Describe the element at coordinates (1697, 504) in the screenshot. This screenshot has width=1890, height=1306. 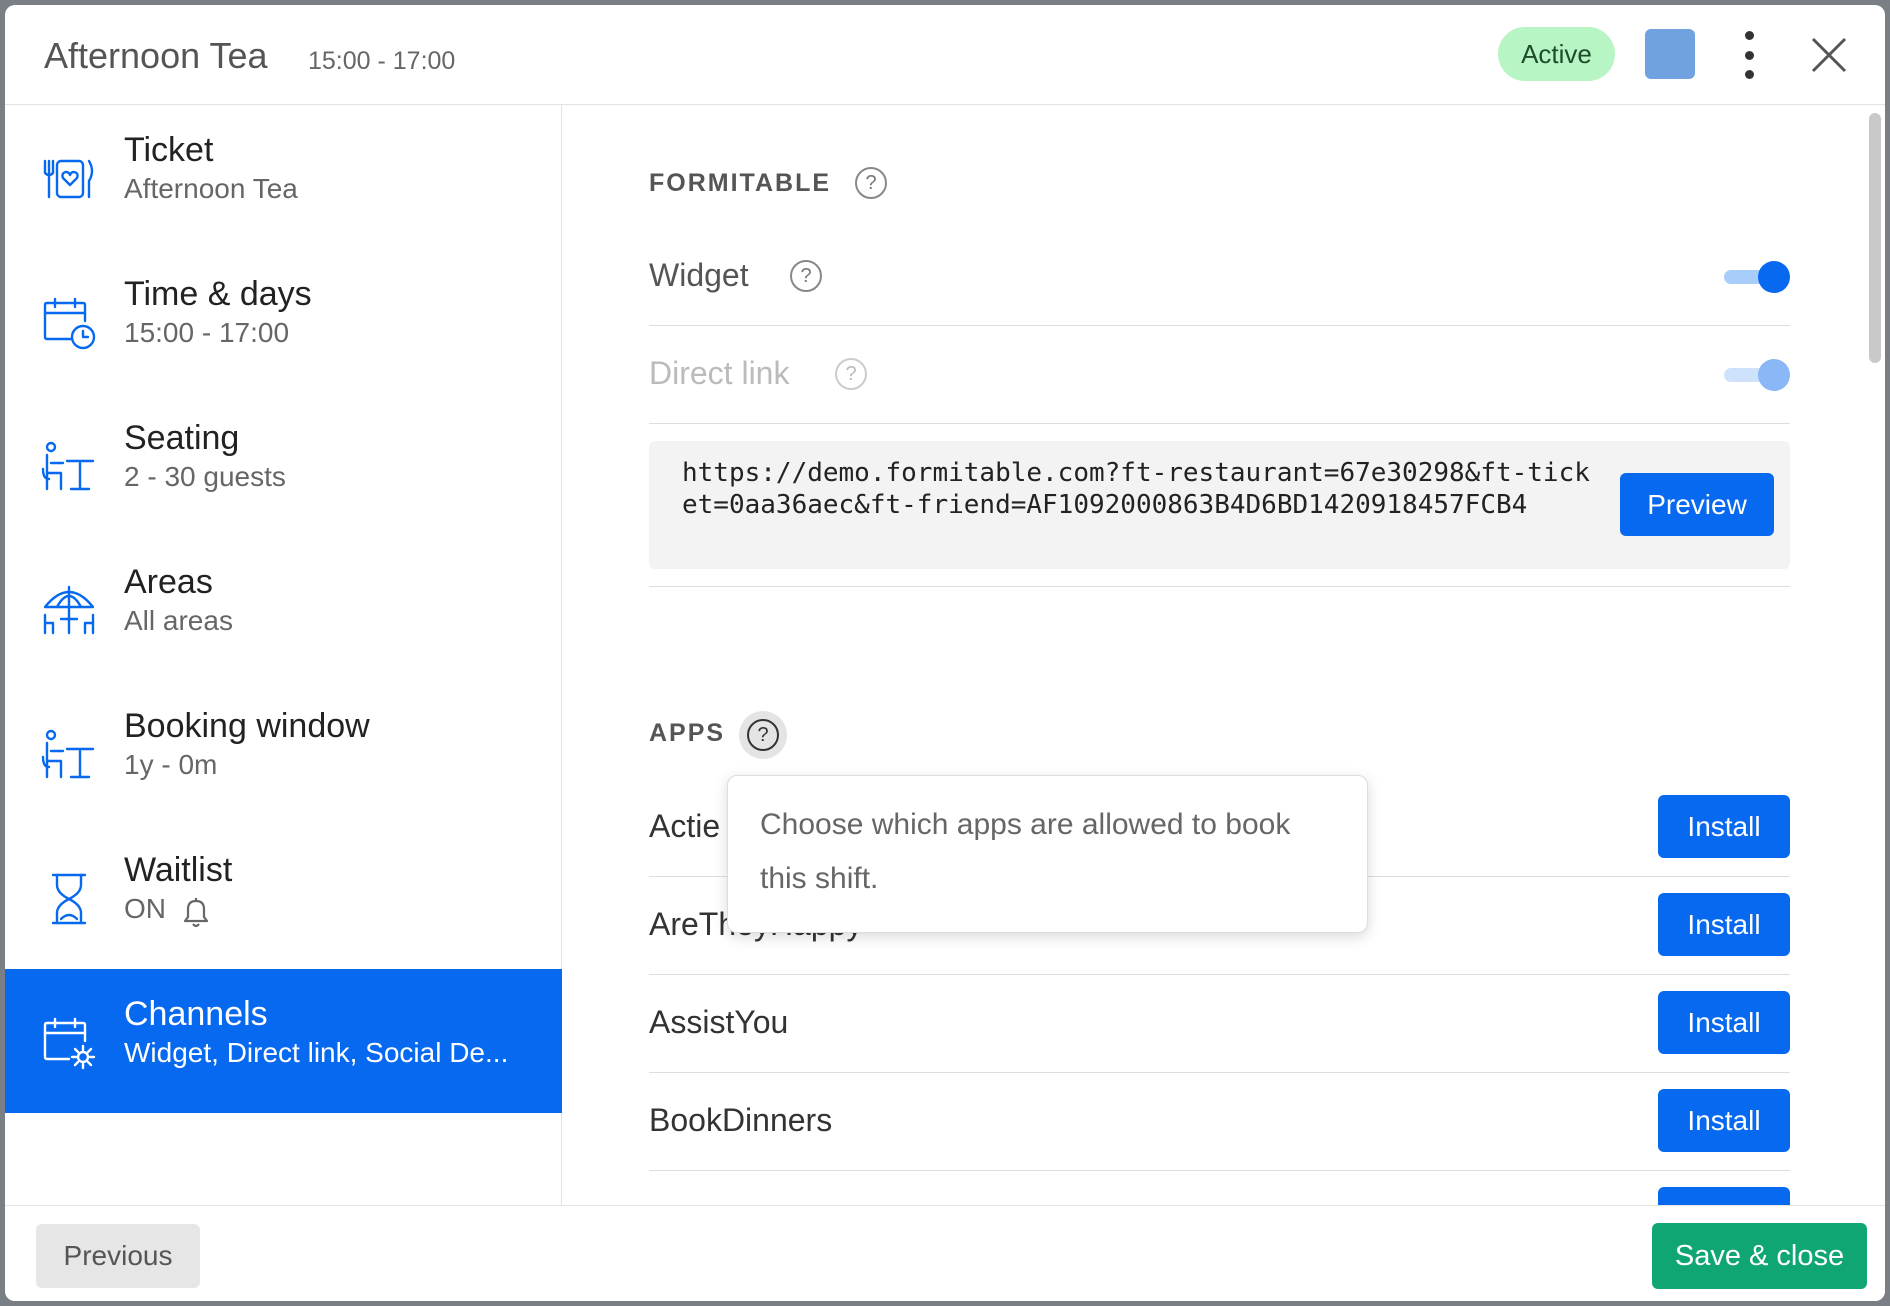
I see `preview-button: Preview` at that location.